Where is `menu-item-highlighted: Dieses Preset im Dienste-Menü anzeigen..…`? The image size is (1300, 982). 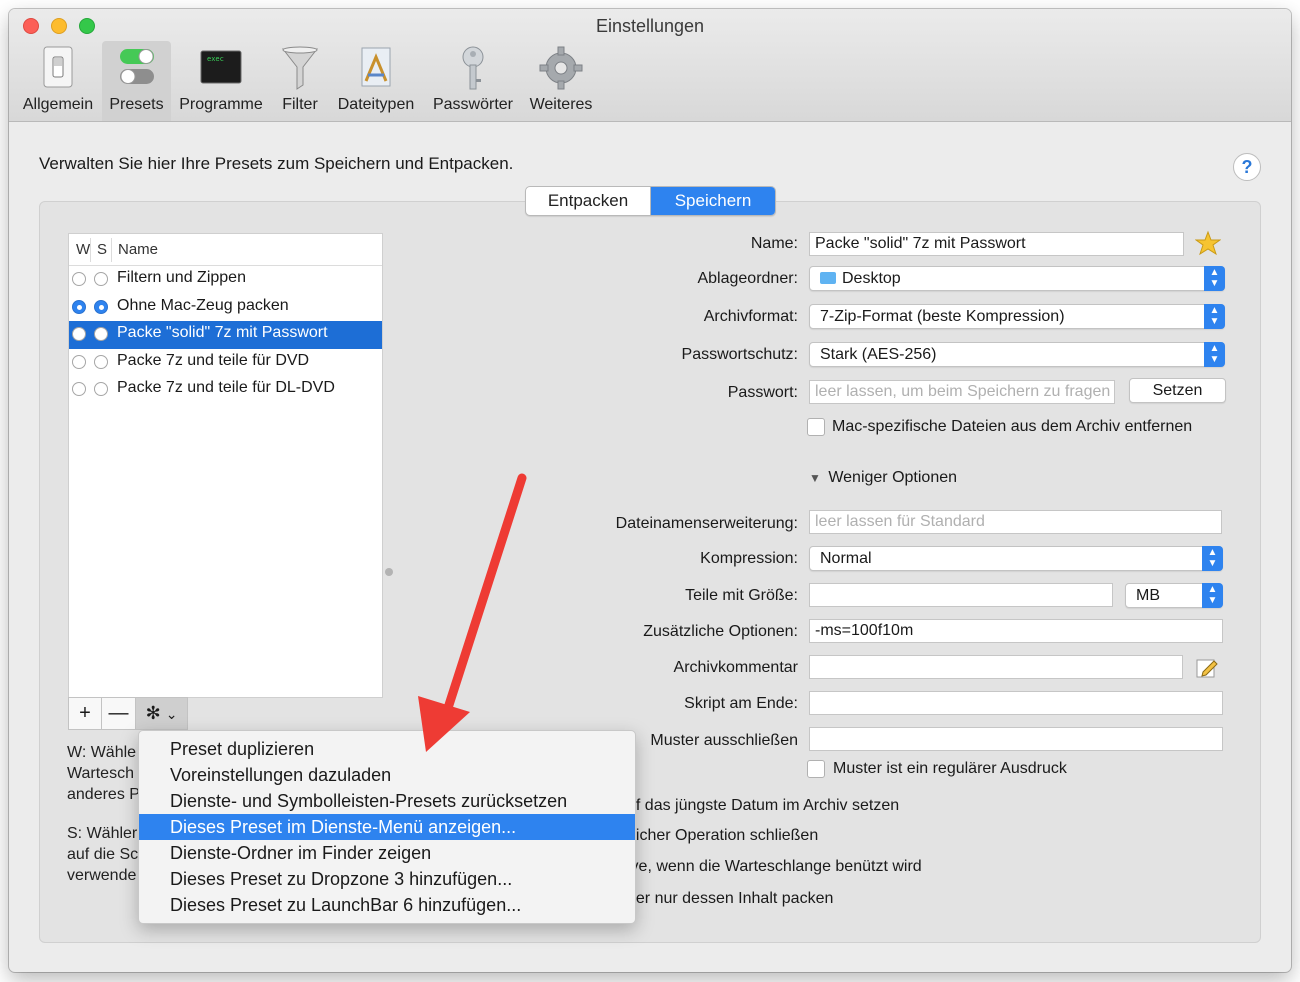 menu-item-highlighted: Dieses Preset im Dienste-Menü anzeigen..… is located at coordinates (387, 827).